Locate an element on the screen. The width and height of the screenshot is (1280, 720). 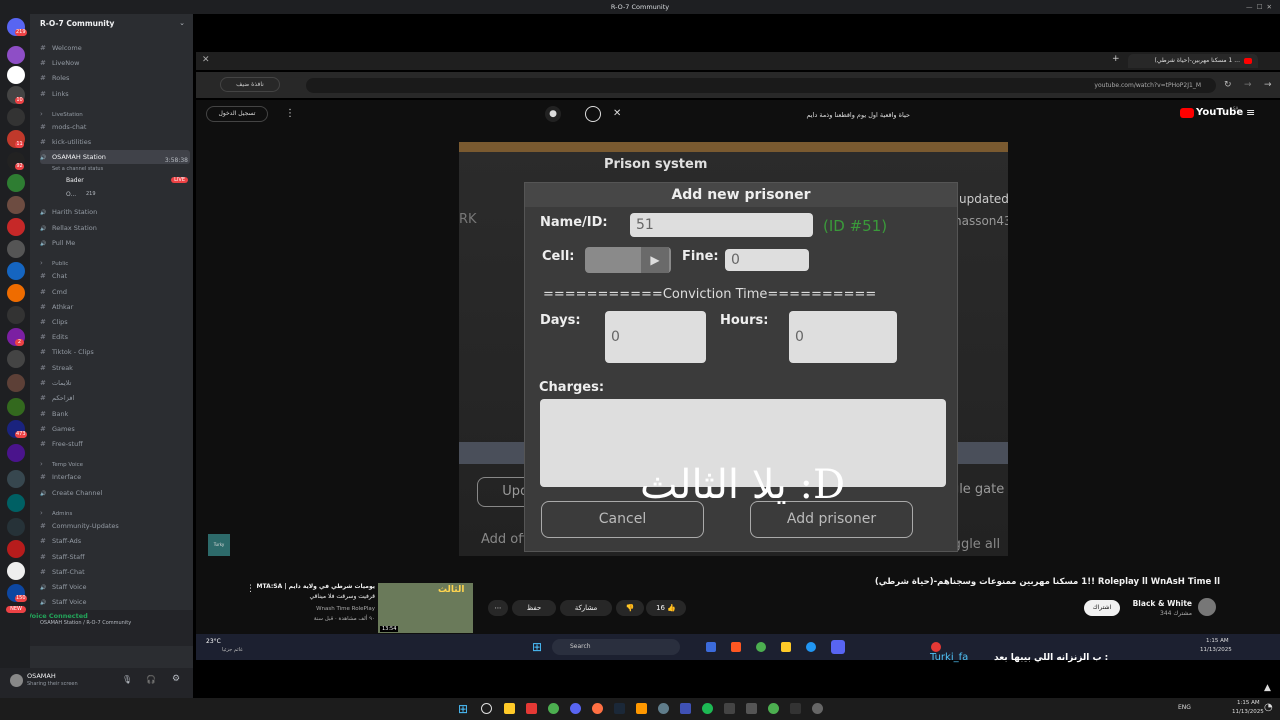
channel-category: › Public is located at coordinates (115, 263).